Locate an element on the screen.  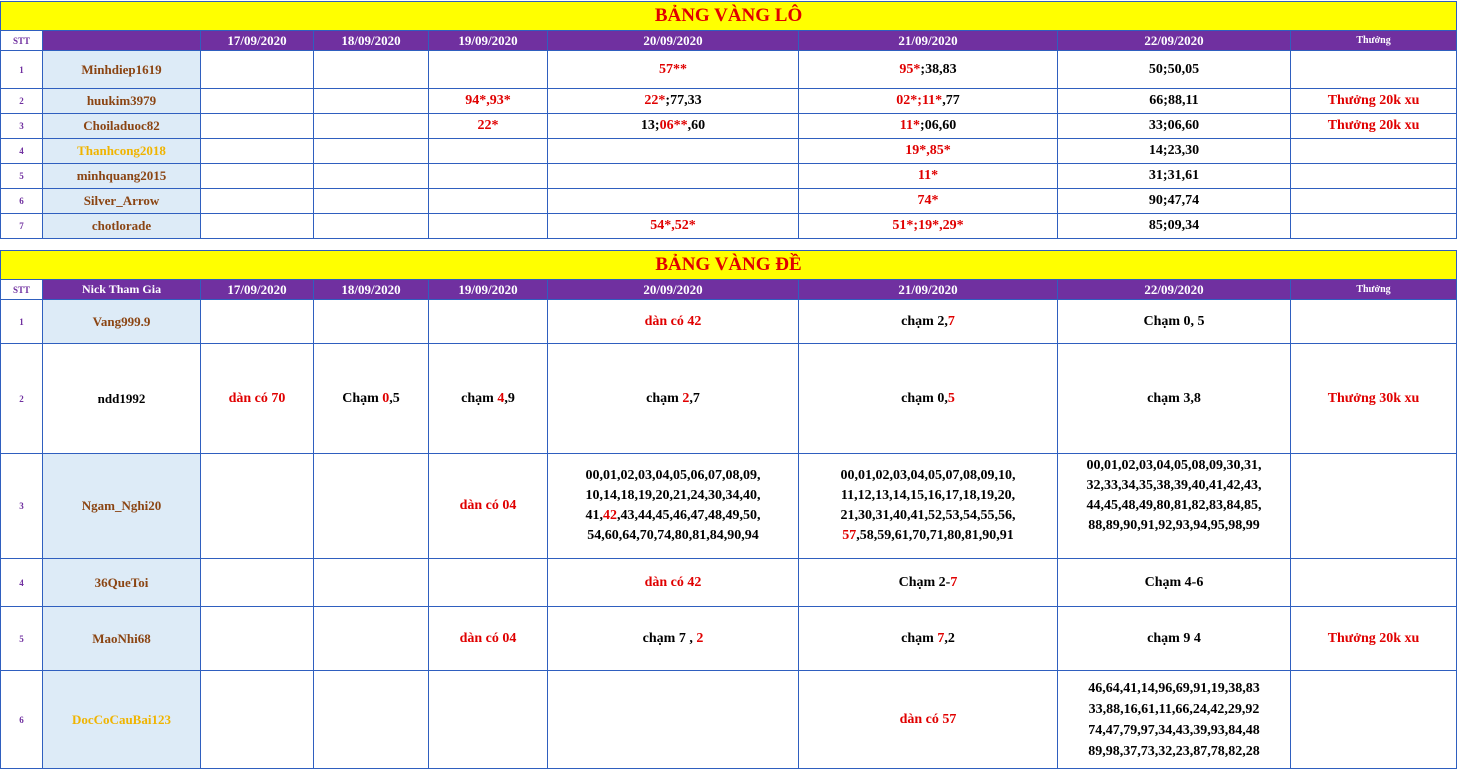
number-line: 54,60,64,70,74,80,81,84,90,94 is located at coordinates (673, 535).